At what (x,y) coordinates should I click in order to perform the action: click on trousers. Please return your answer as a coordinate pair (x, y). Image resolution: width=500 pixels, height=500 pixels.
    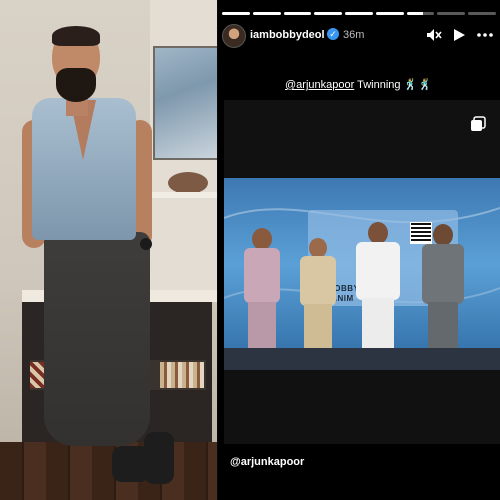
    Looking at the image, I should click on (97, 339).